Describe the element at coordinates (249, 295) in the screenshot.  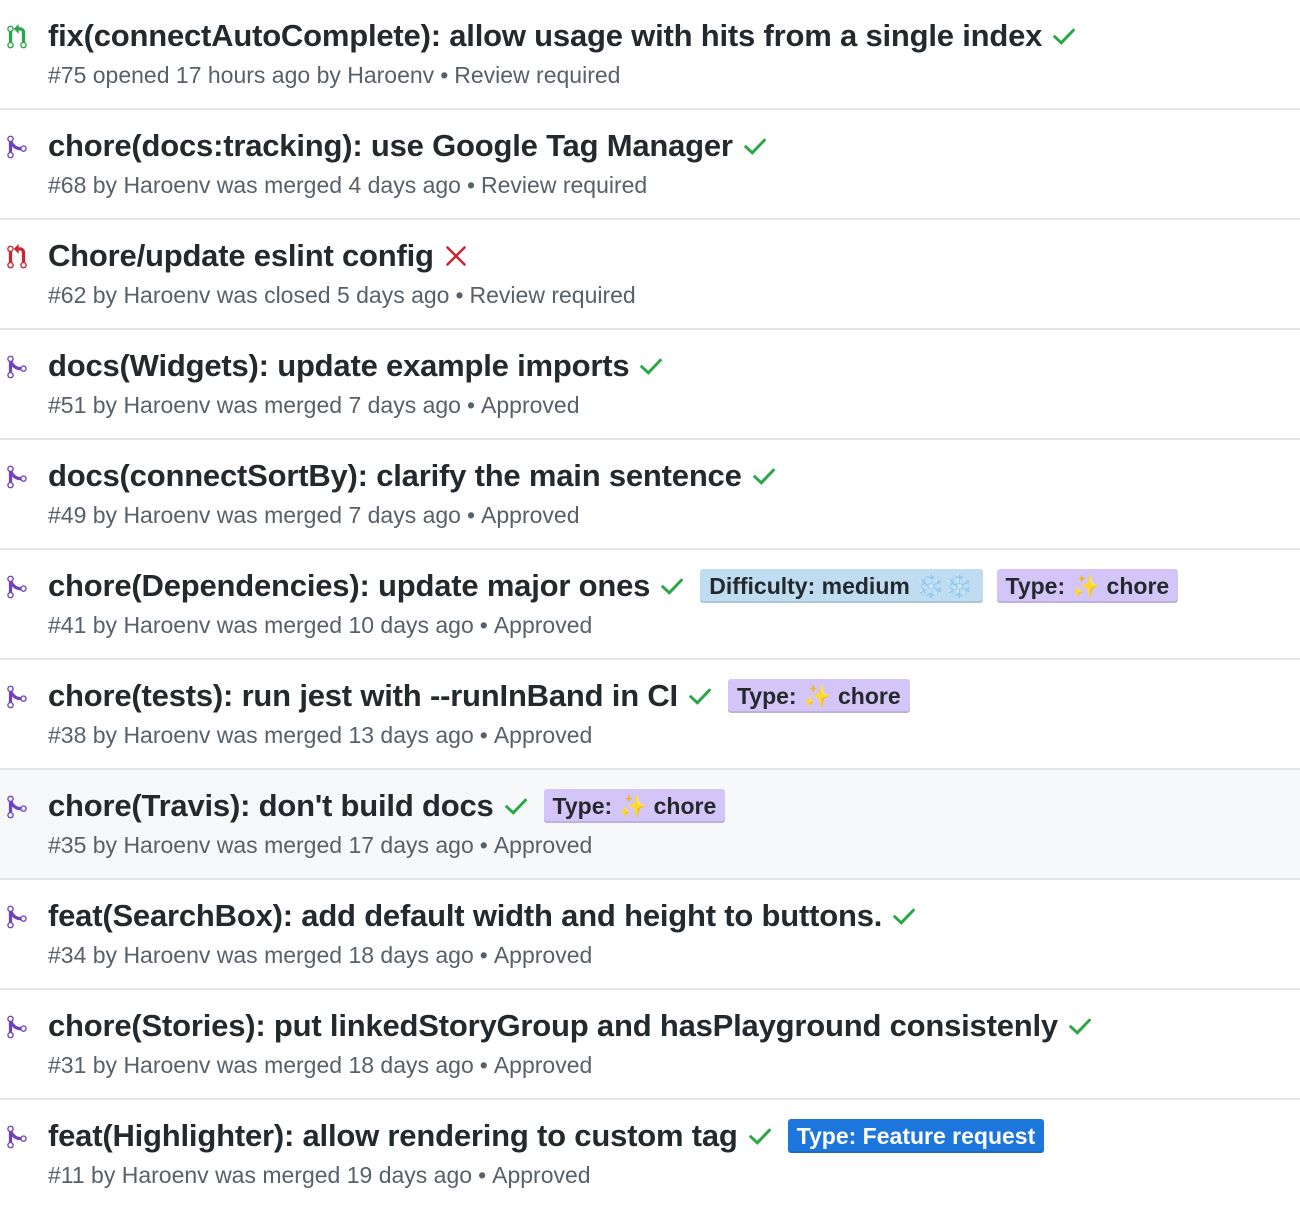
I see `pull-request-meta-text: #62 by Haroenv was closed 5 days ago` at that location.